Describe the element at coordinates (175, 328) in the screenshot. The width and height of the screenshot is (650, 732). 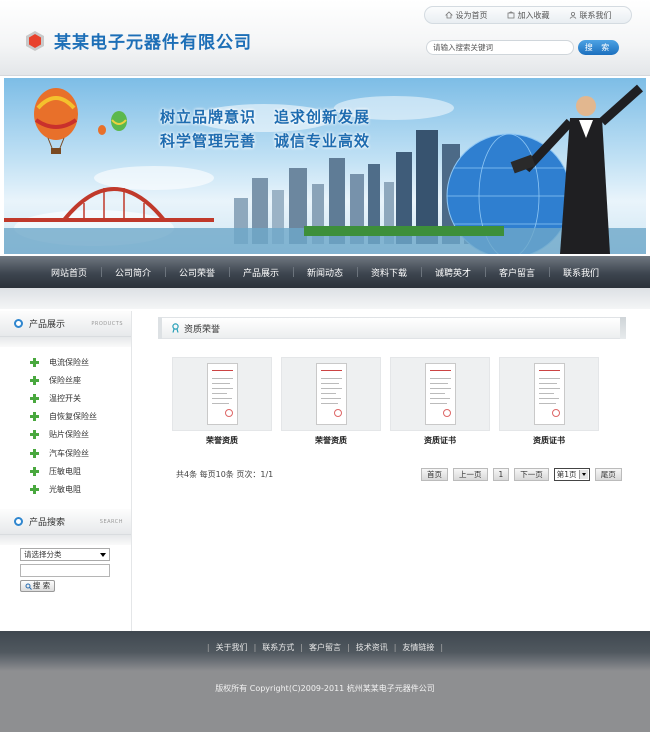
I see `ribbon-icon` at that location.